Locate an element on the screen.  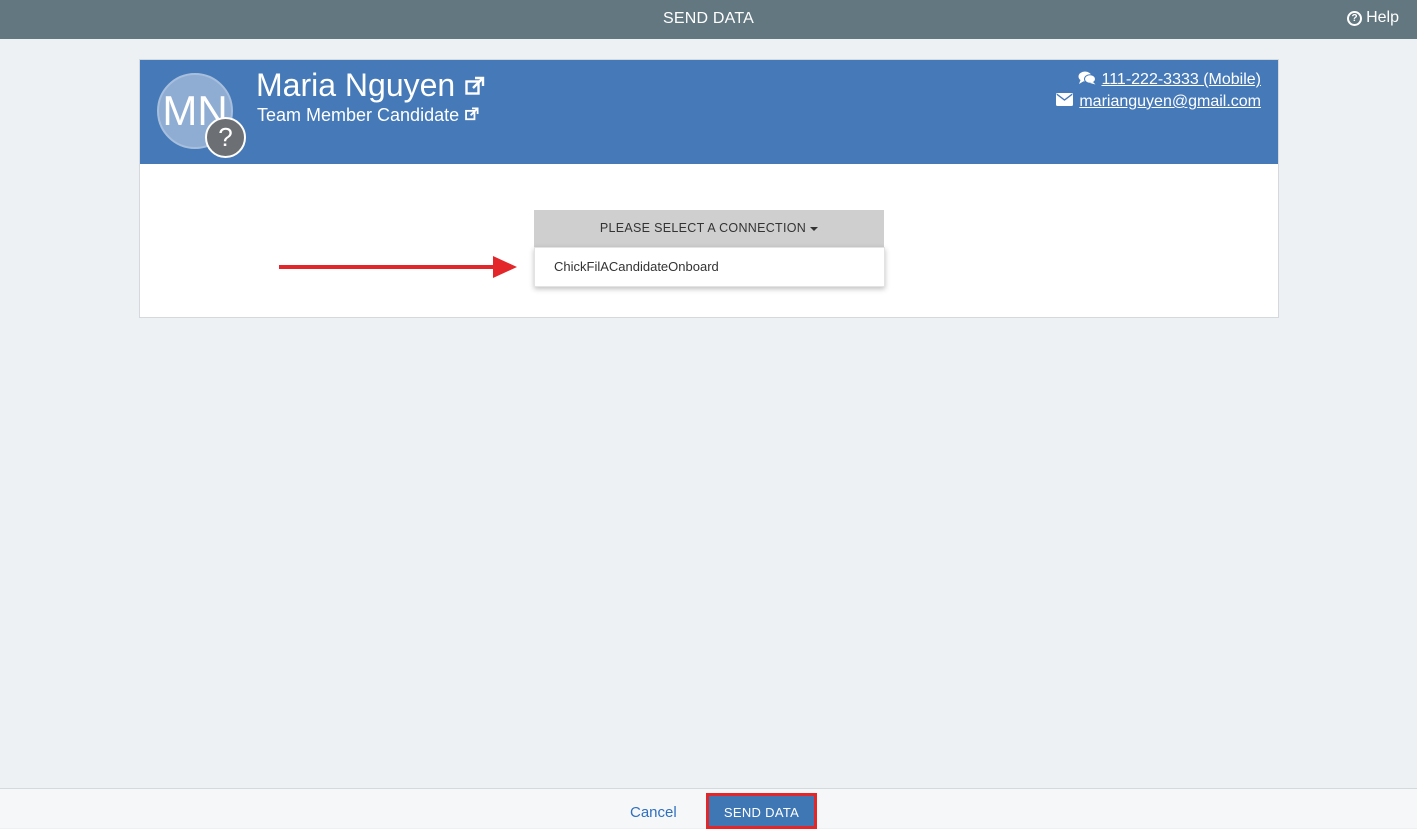
caret-down-icon is located at coordinates (814, 228).